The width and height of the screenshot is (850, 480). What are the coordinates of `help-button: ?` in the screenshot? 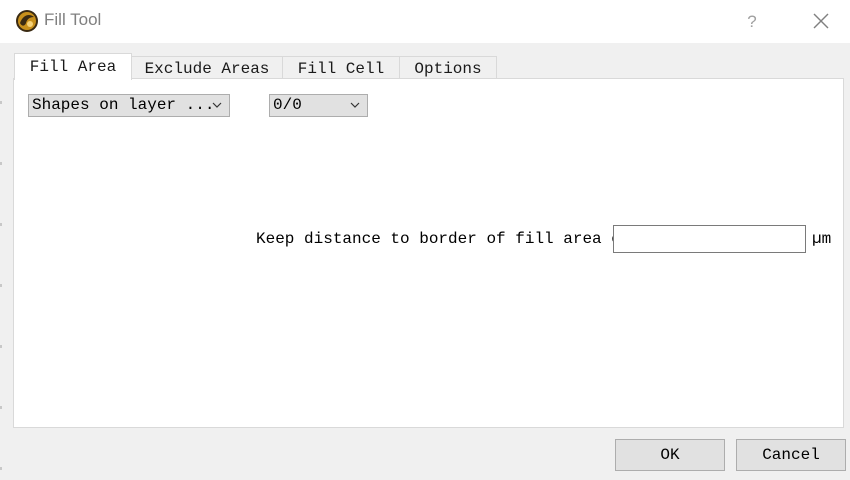 It's located at (752, 22).